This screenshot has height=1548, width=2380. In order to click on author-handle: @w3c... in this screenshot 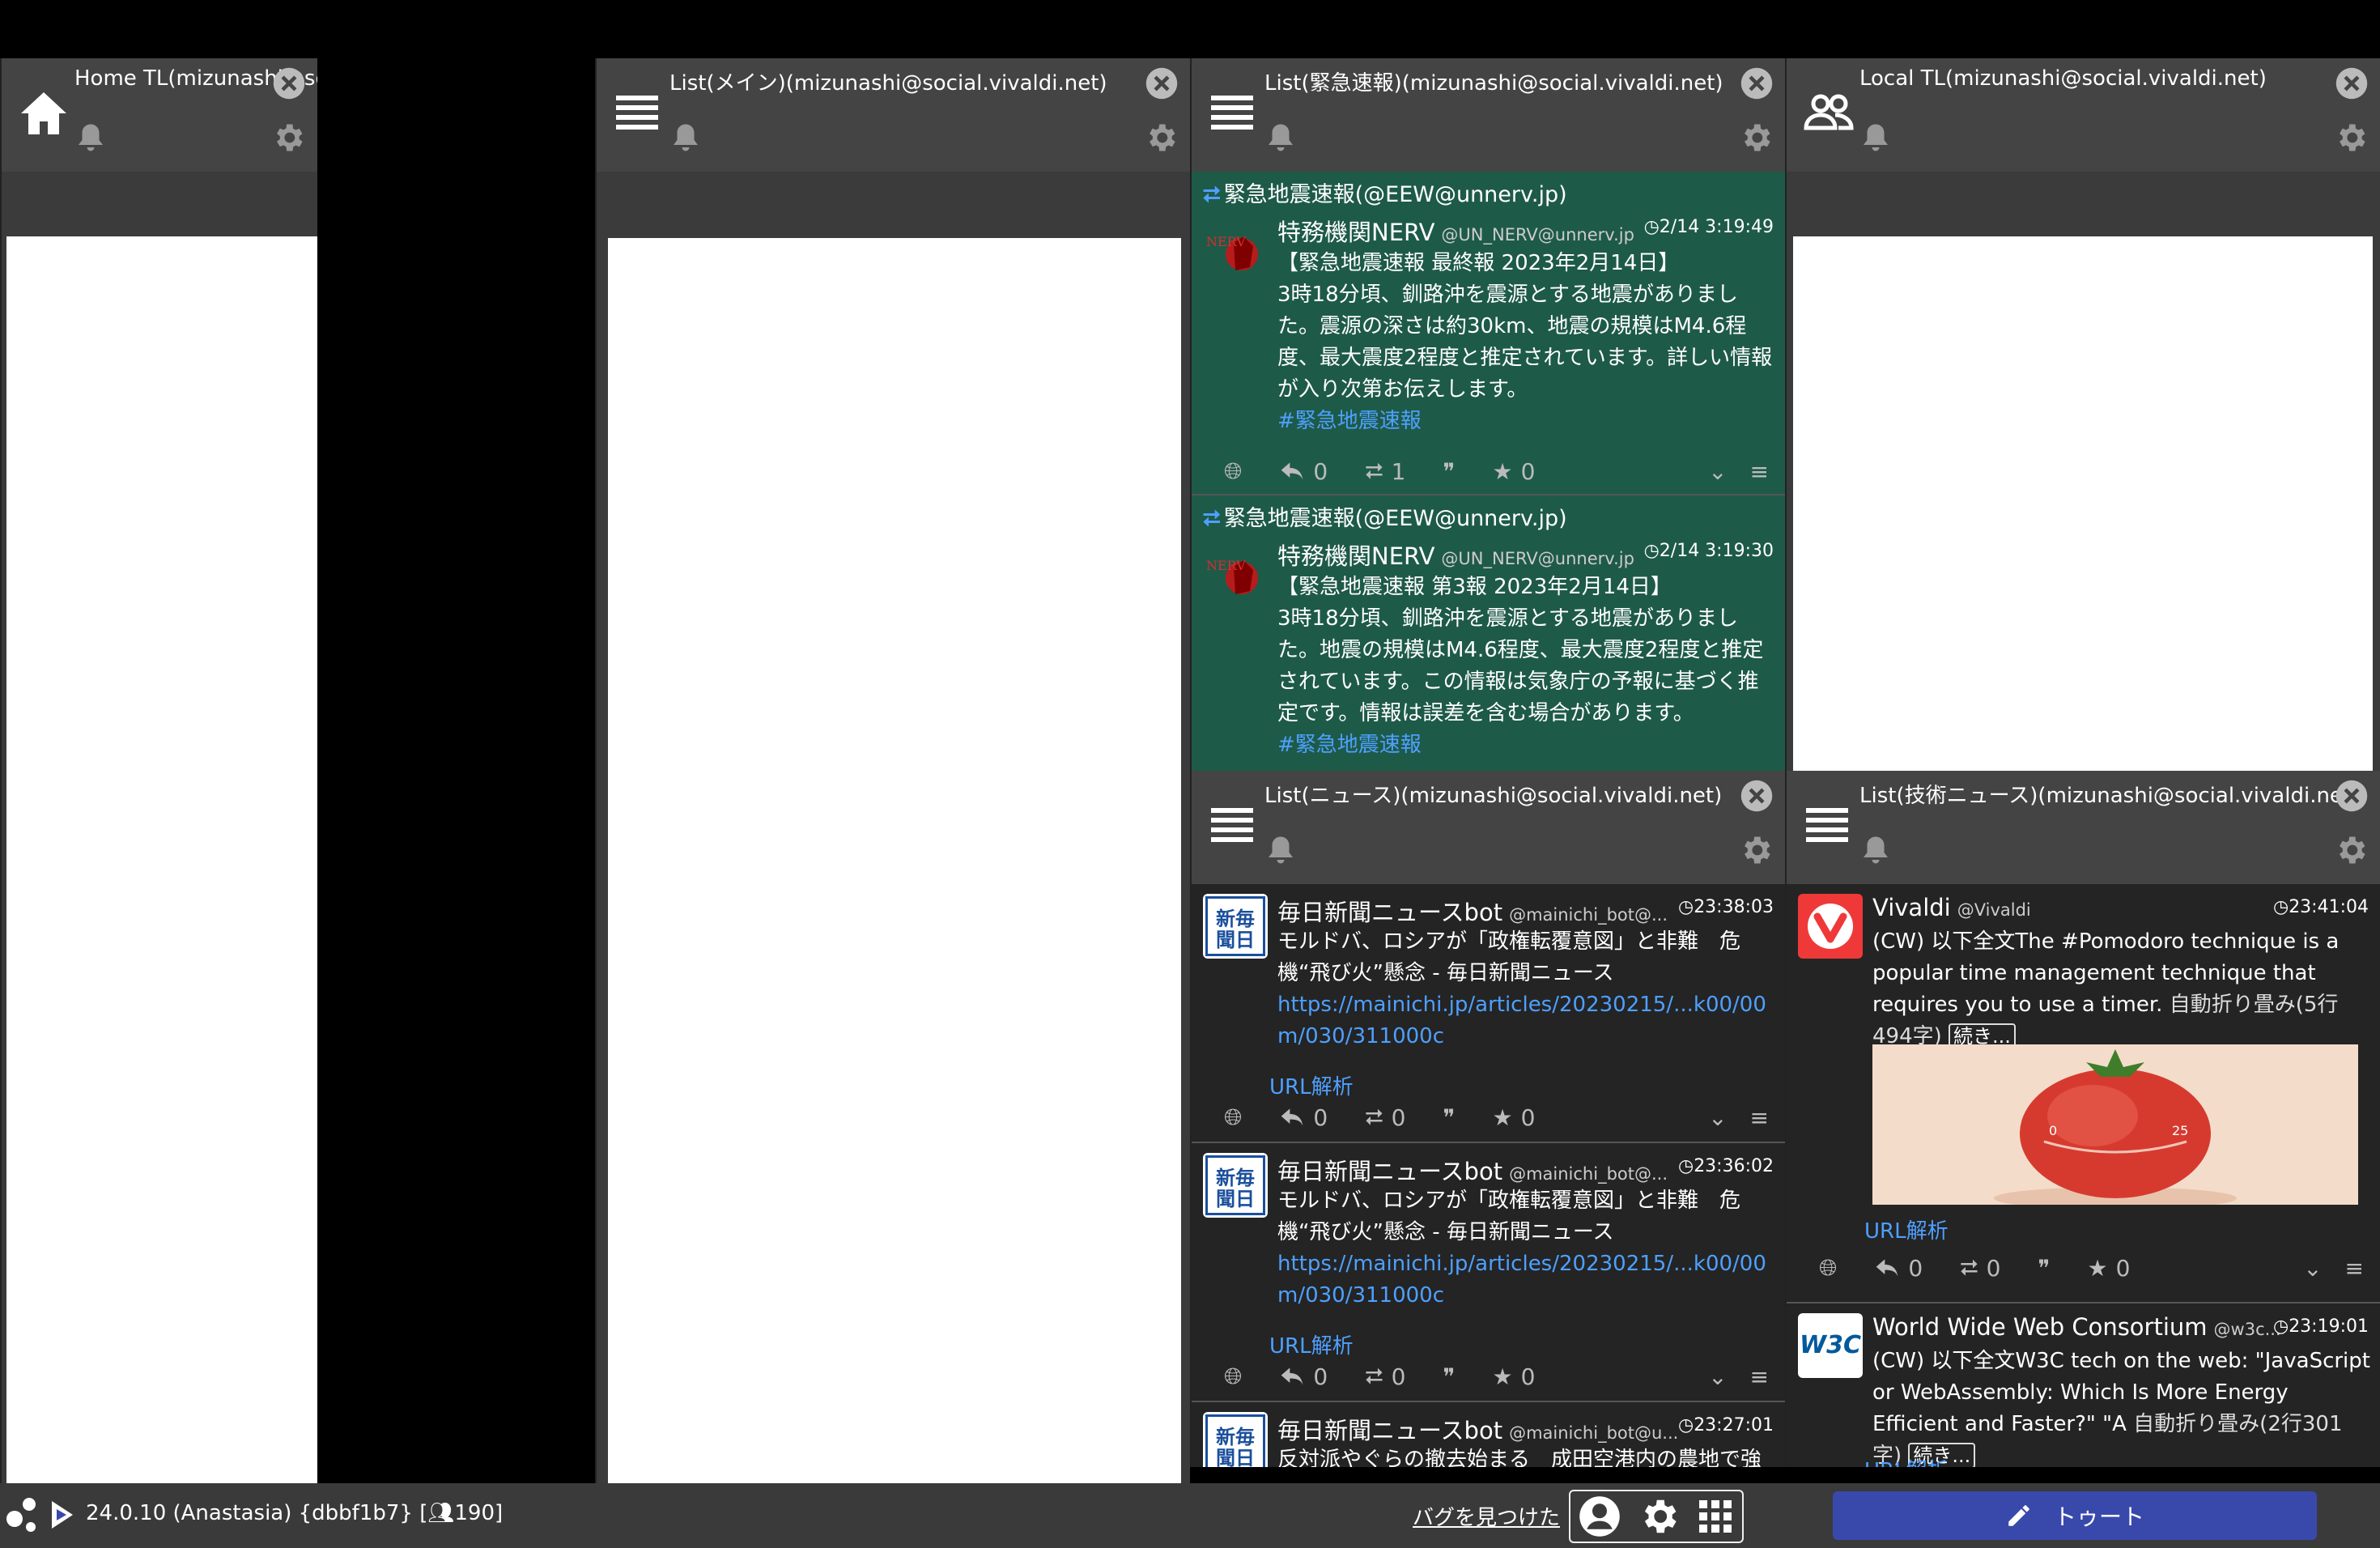, I will do `click(2247, 1329)`.